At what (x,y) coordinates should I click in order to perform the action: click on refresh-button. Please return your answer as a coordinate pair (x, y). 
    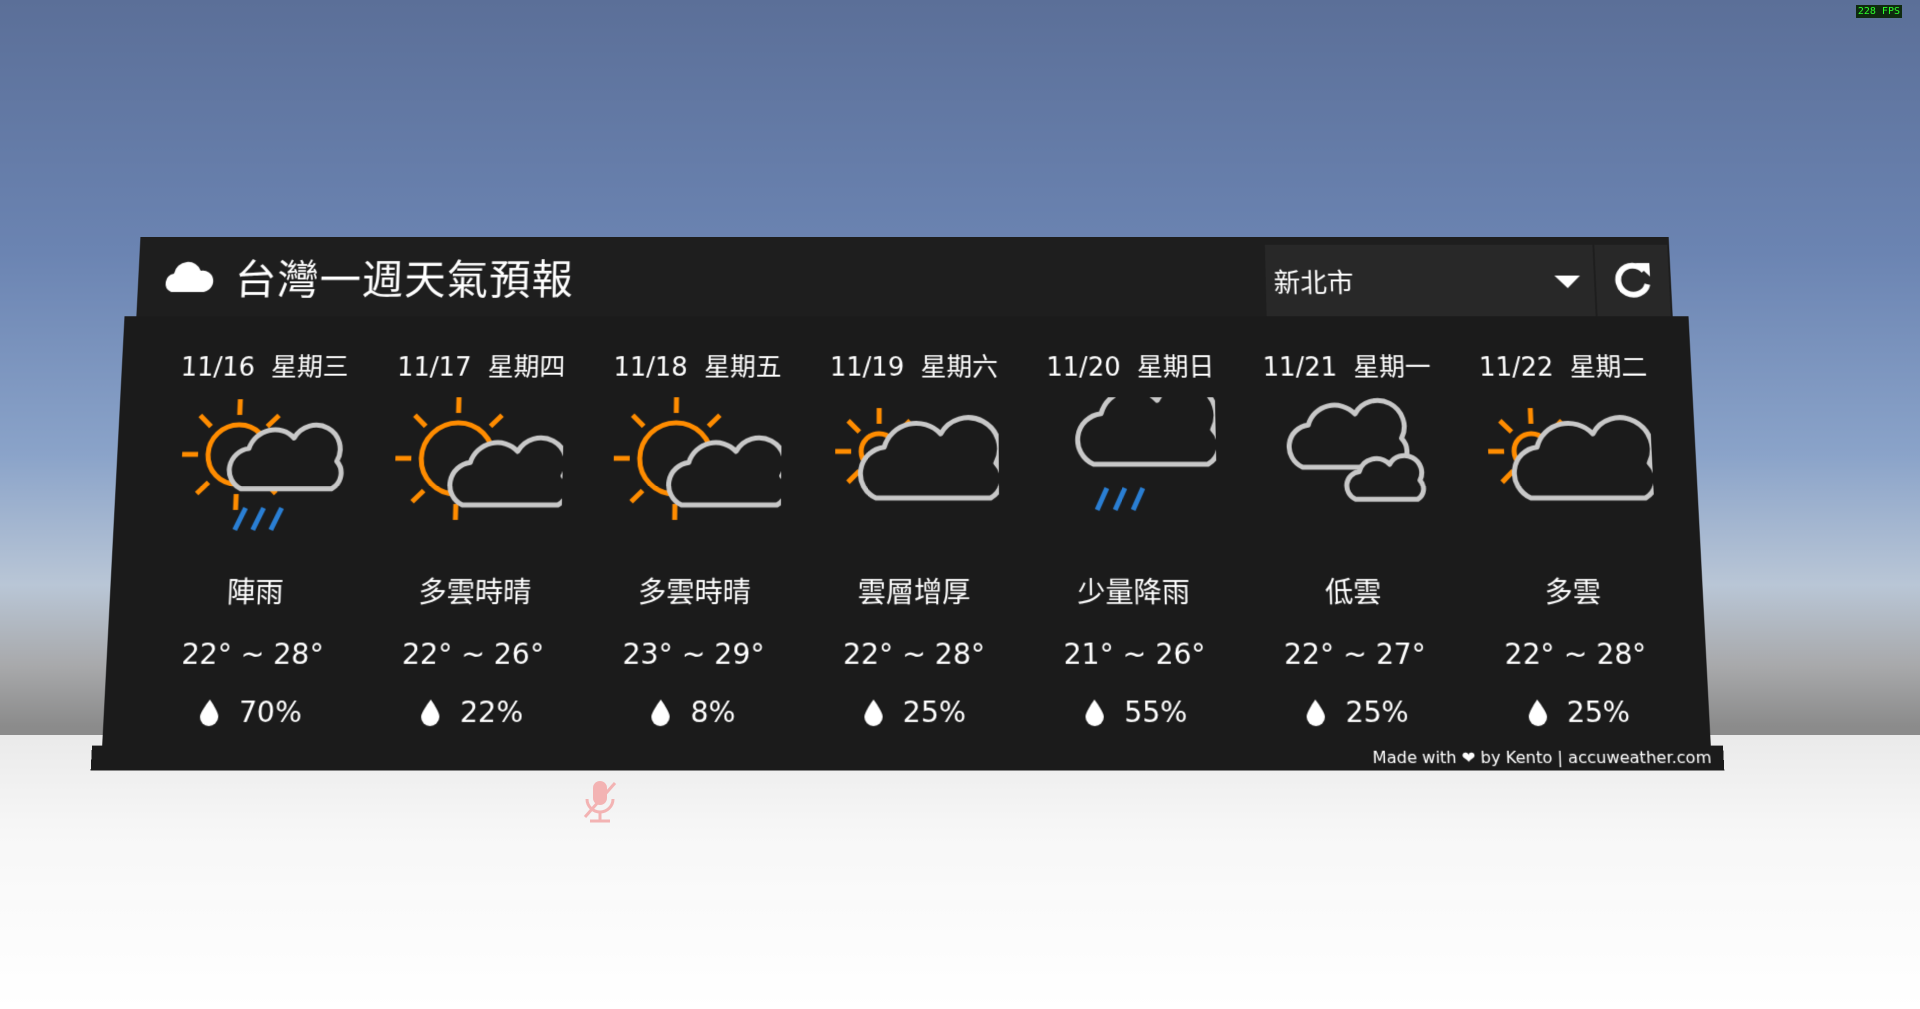
    Looking at the image, I should click on (1632, 280).